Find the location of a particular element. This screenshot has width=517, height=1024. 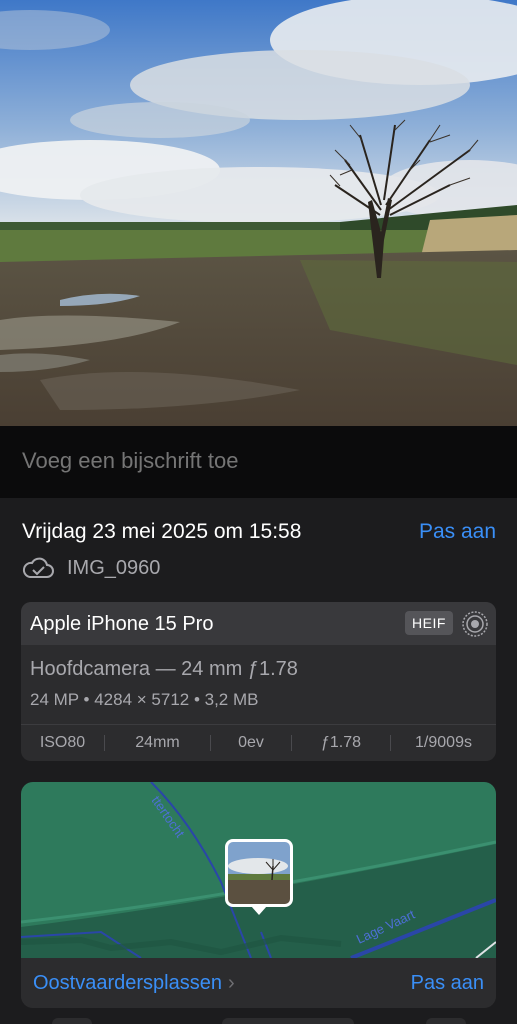

date-row: Vrijdag 23 mei 2025 om 15:58 Pas aan is located at coordinates (259, 534).